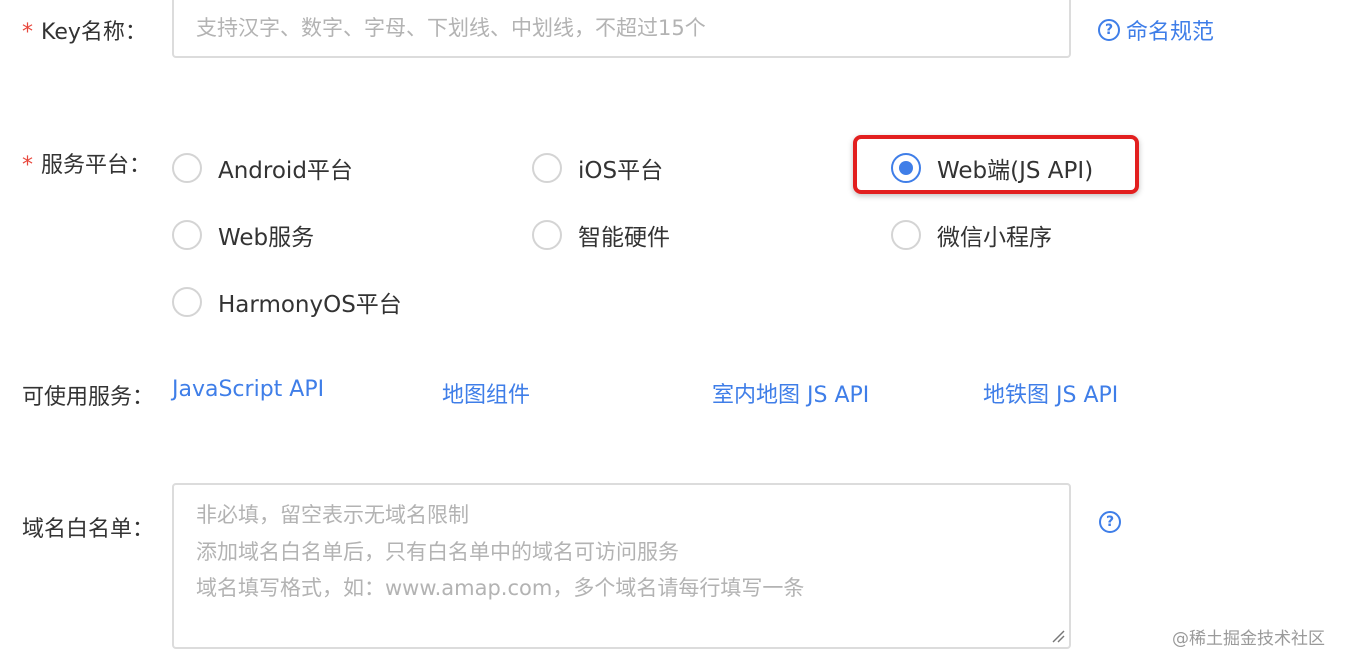 Image resolution: width=1354 pixels, height=666 pixels. Describe the element at coordinates (88, 397) in the screenshot. I see `services-label: 可使用服务：` at that location.